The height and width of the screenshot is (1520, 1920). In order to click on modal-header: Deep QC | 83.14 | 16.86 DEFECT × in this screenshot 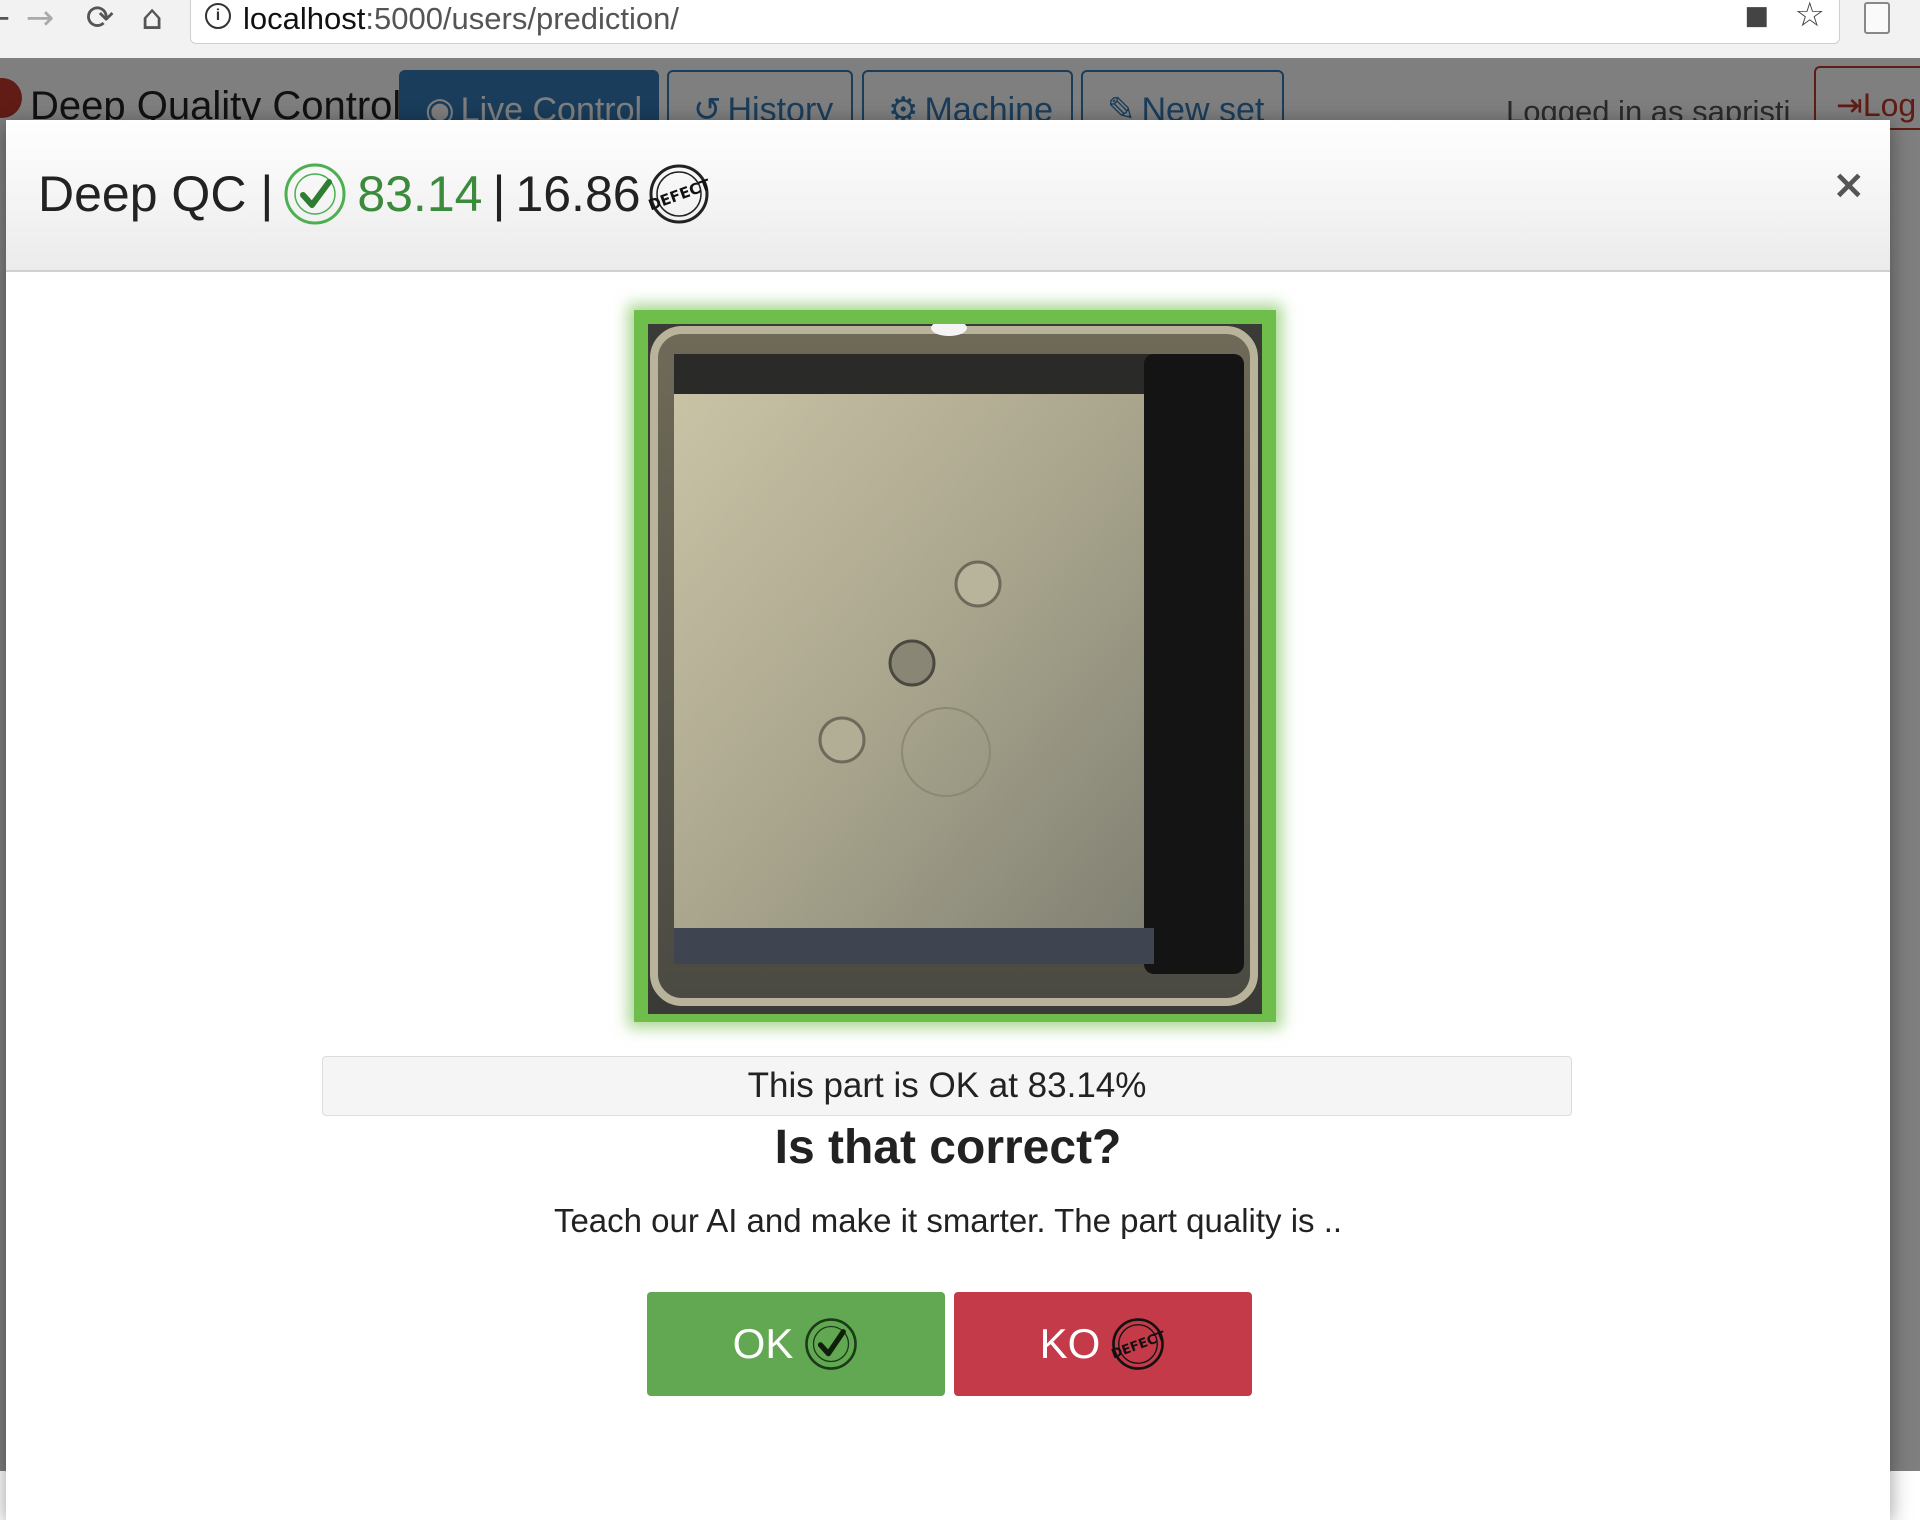, I will do `click(948, 196)`.